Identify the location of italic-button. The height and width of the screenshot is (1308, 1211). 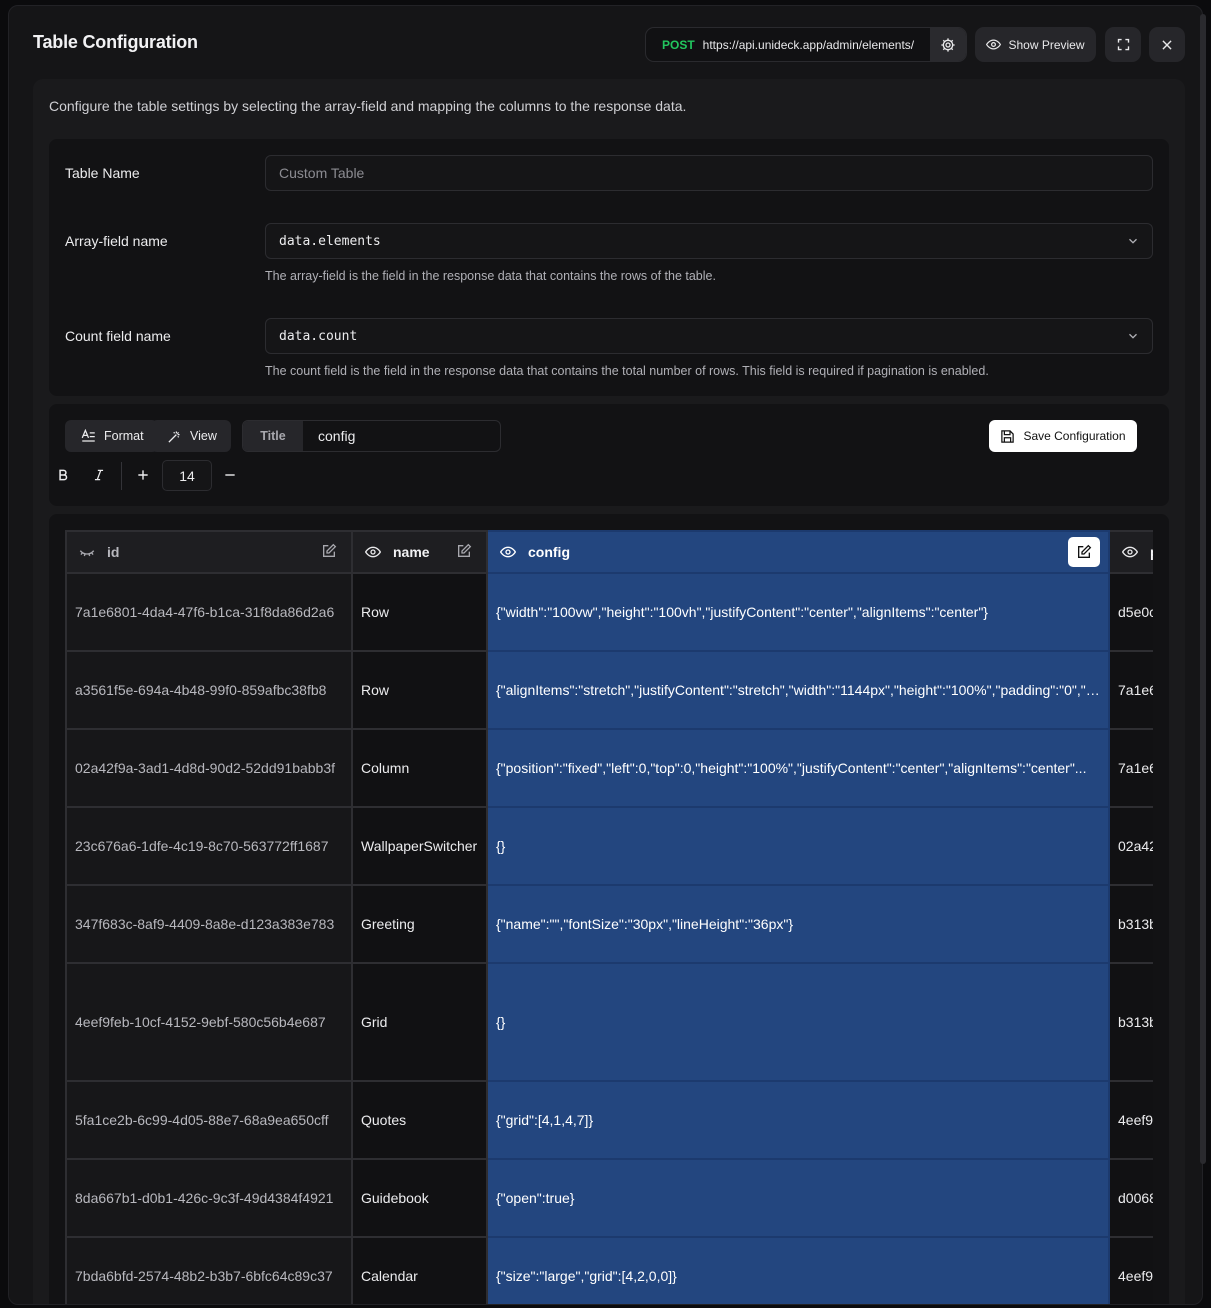
(99, 475).